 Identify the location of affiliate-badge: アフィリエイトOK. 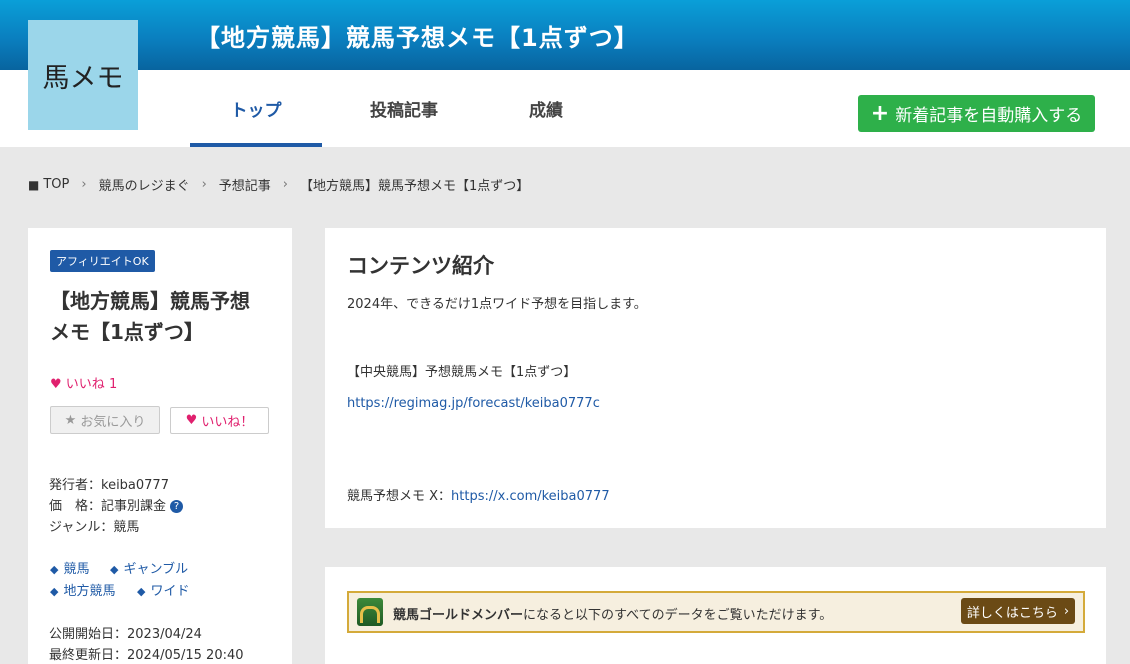
(102, 261).